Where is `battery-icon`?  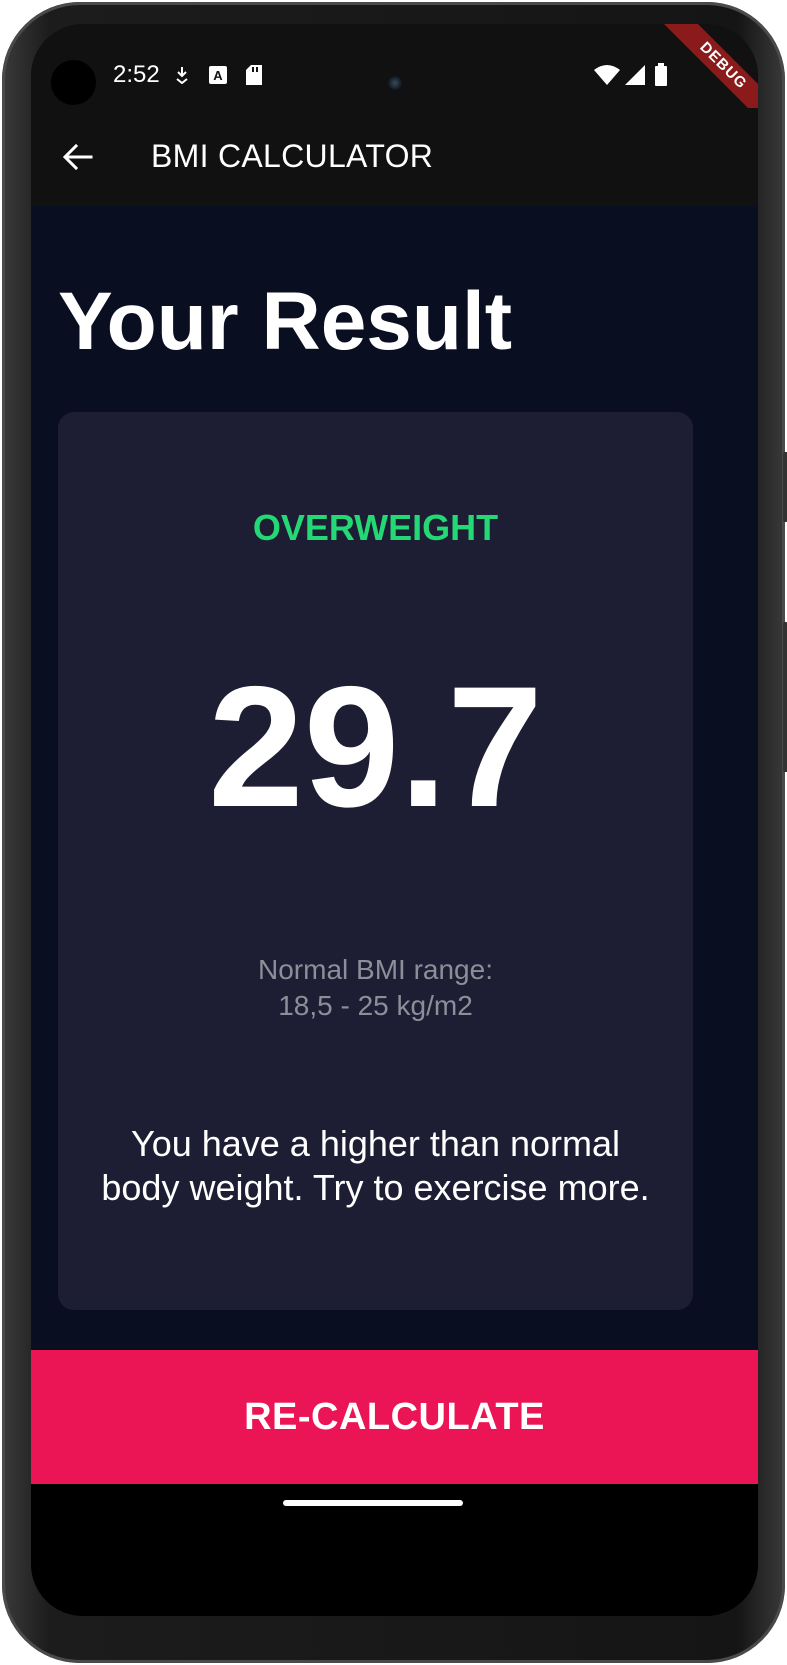
battery-icon is located at coordinates (661, 74).